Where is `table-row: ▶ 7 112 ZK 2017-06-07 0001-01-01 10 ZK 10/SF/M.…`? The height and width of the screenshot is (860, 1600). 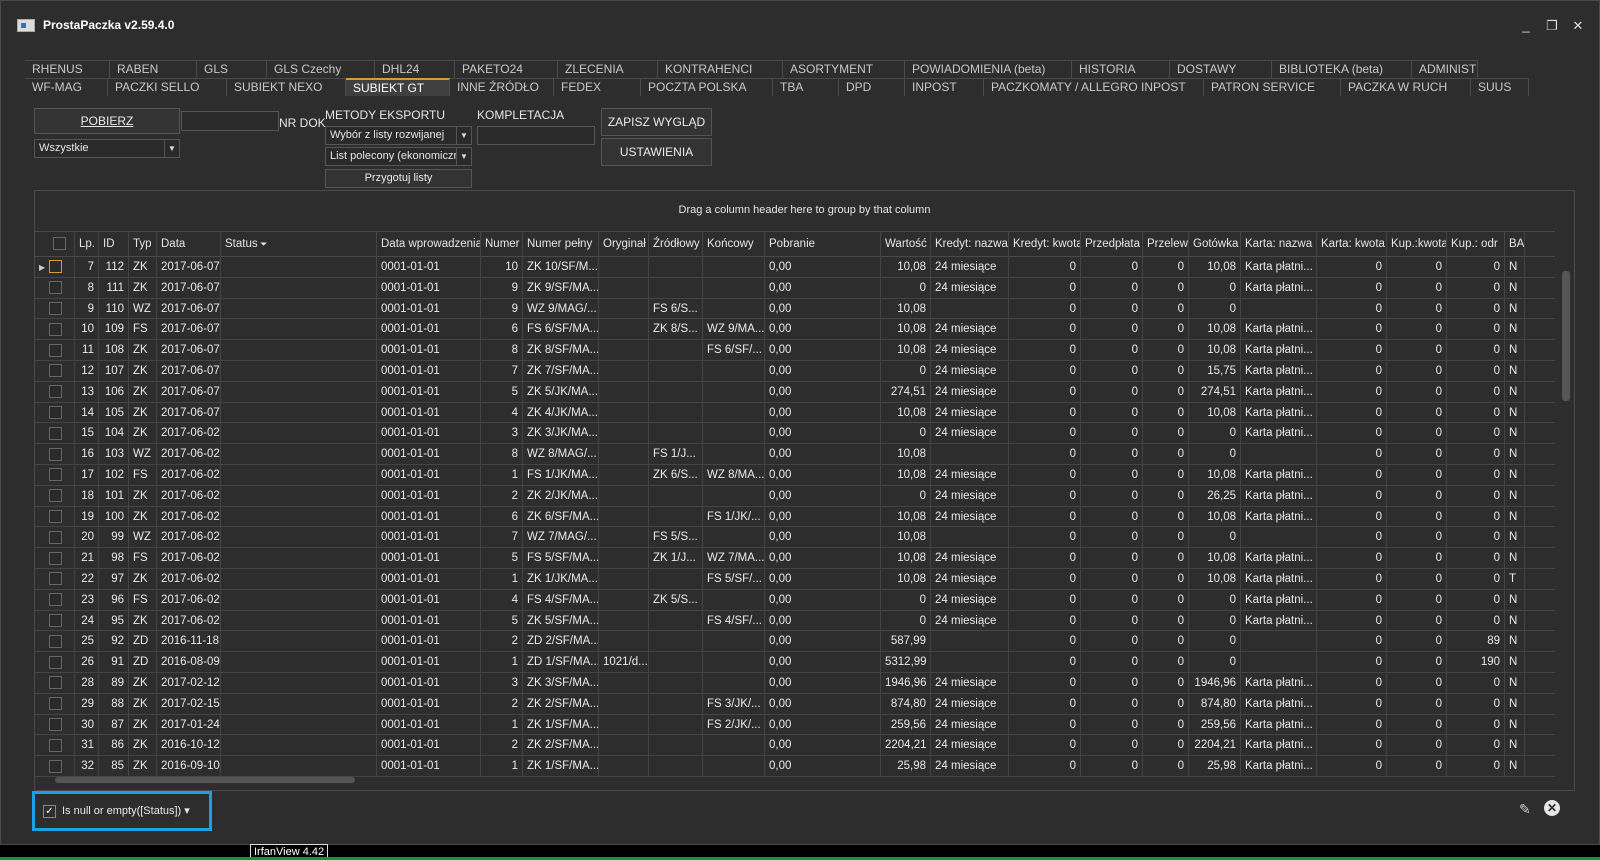
table-row: ▶ 7 112 ZK 2017-06-07 0001-01-01 10 ZK 10/SF/M.… is located at coordinates (795, 267).